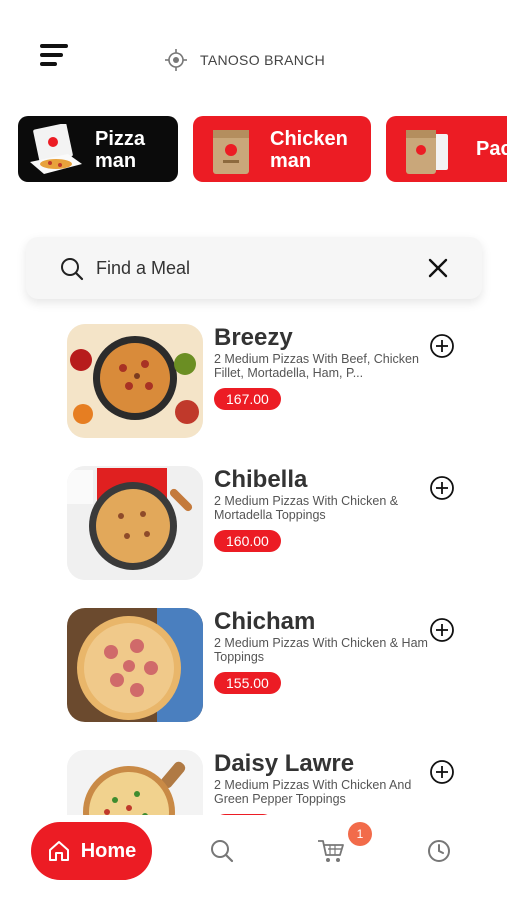 The height and width of the screenshot is (900, 507). What do you see at coordinates (247, 683) in the screenshot?
I see `meal-price: 155.00` at bounding box center [247, 683].